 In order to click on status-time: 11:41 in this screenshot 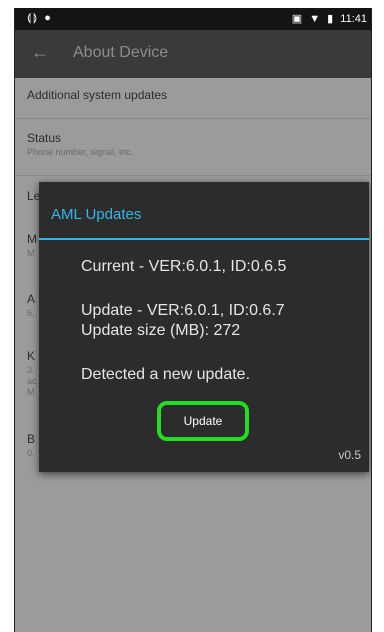, I will do `click(353, 19)`.